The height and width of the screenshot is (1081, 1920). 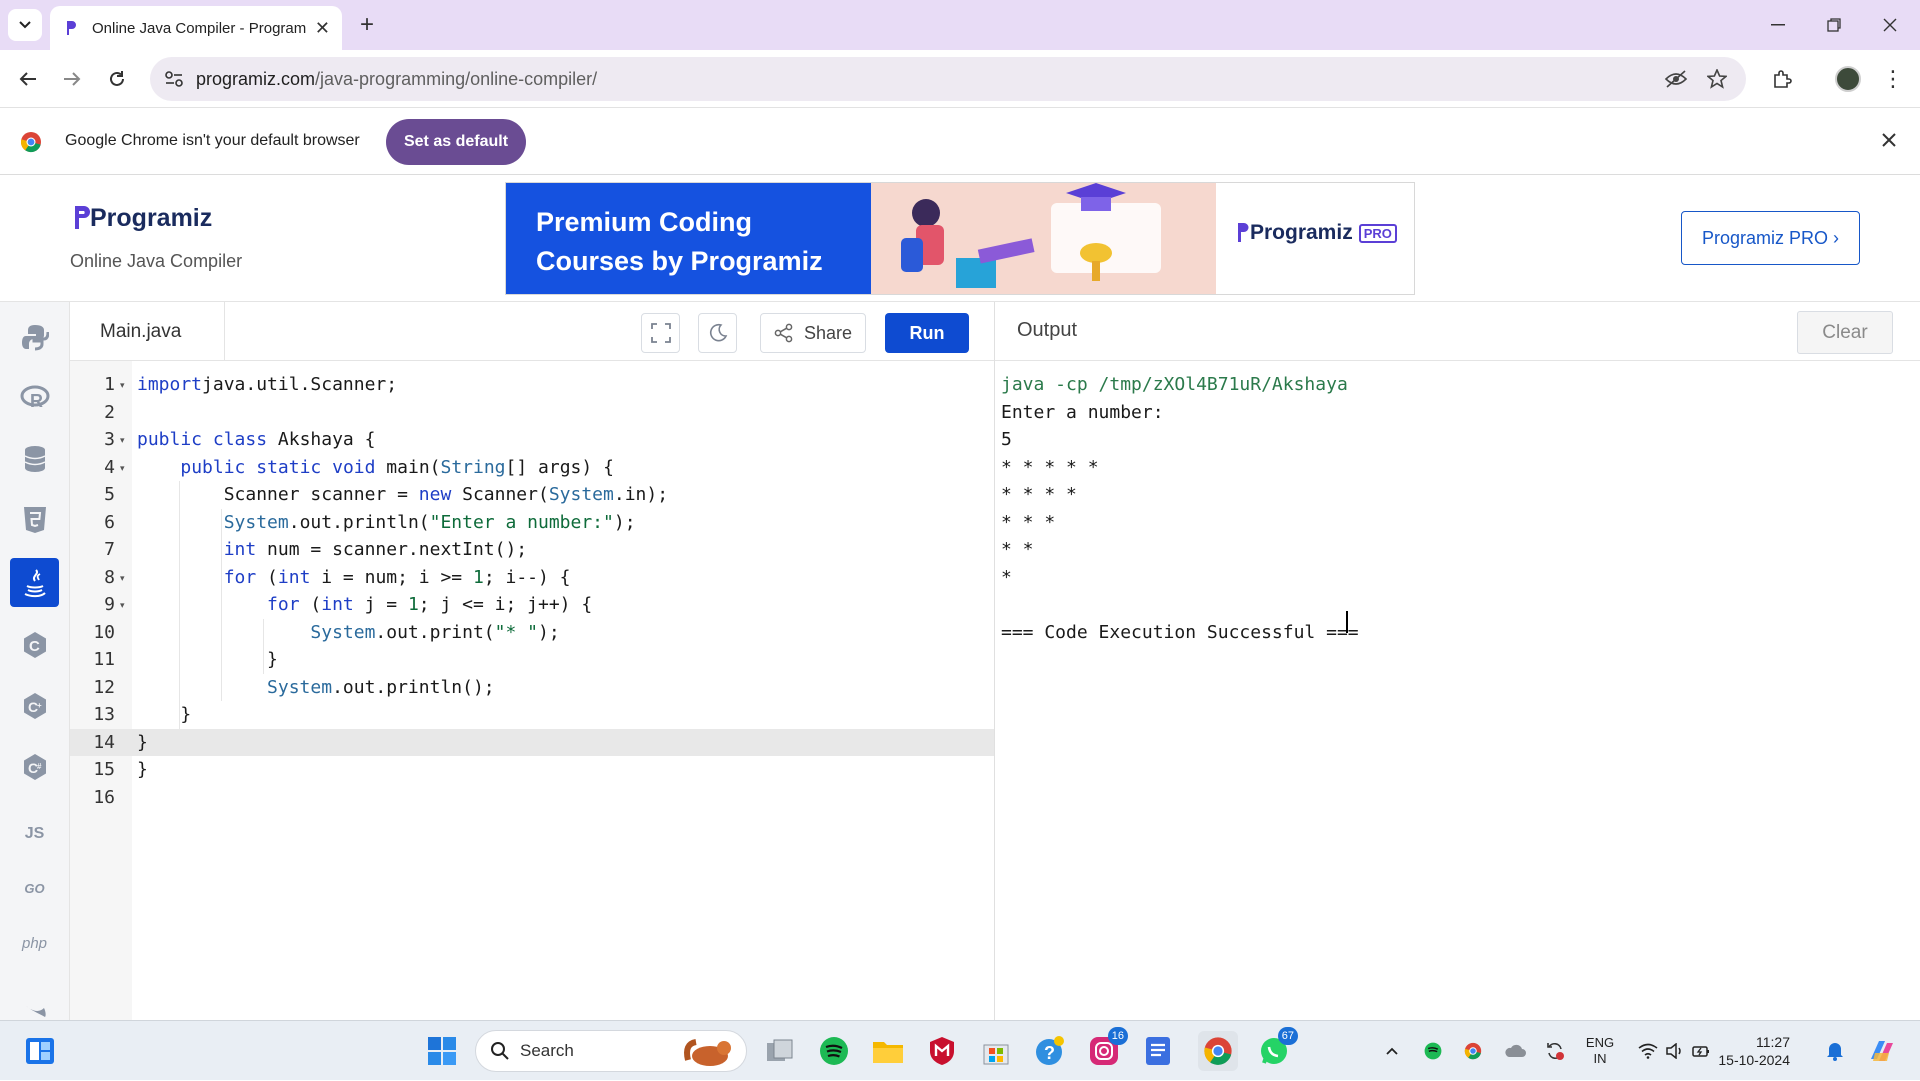 I want to click on windows-taskbar: Search ? 16 67 ENG IN 11:27 15-10-2024, so click(x=960, y=1050).